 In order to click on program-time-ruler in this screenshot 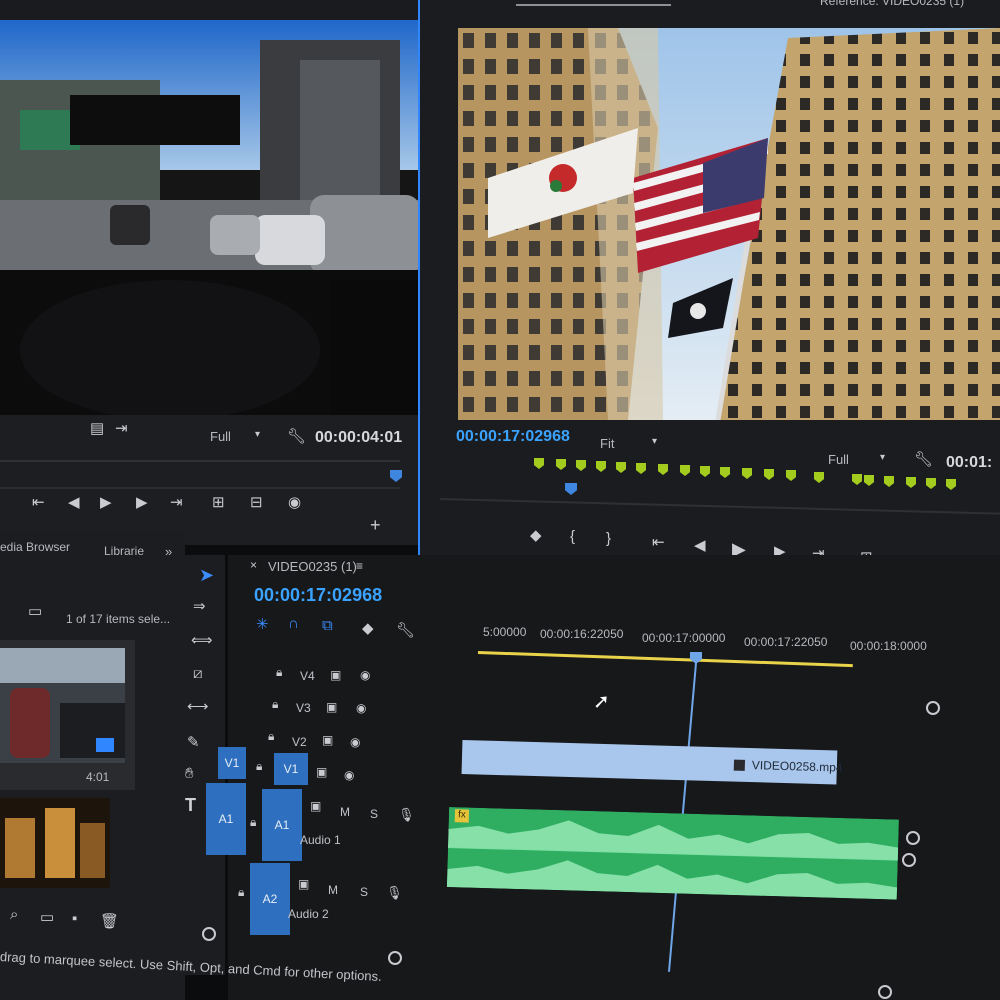, I will do `click(719, 506)`.